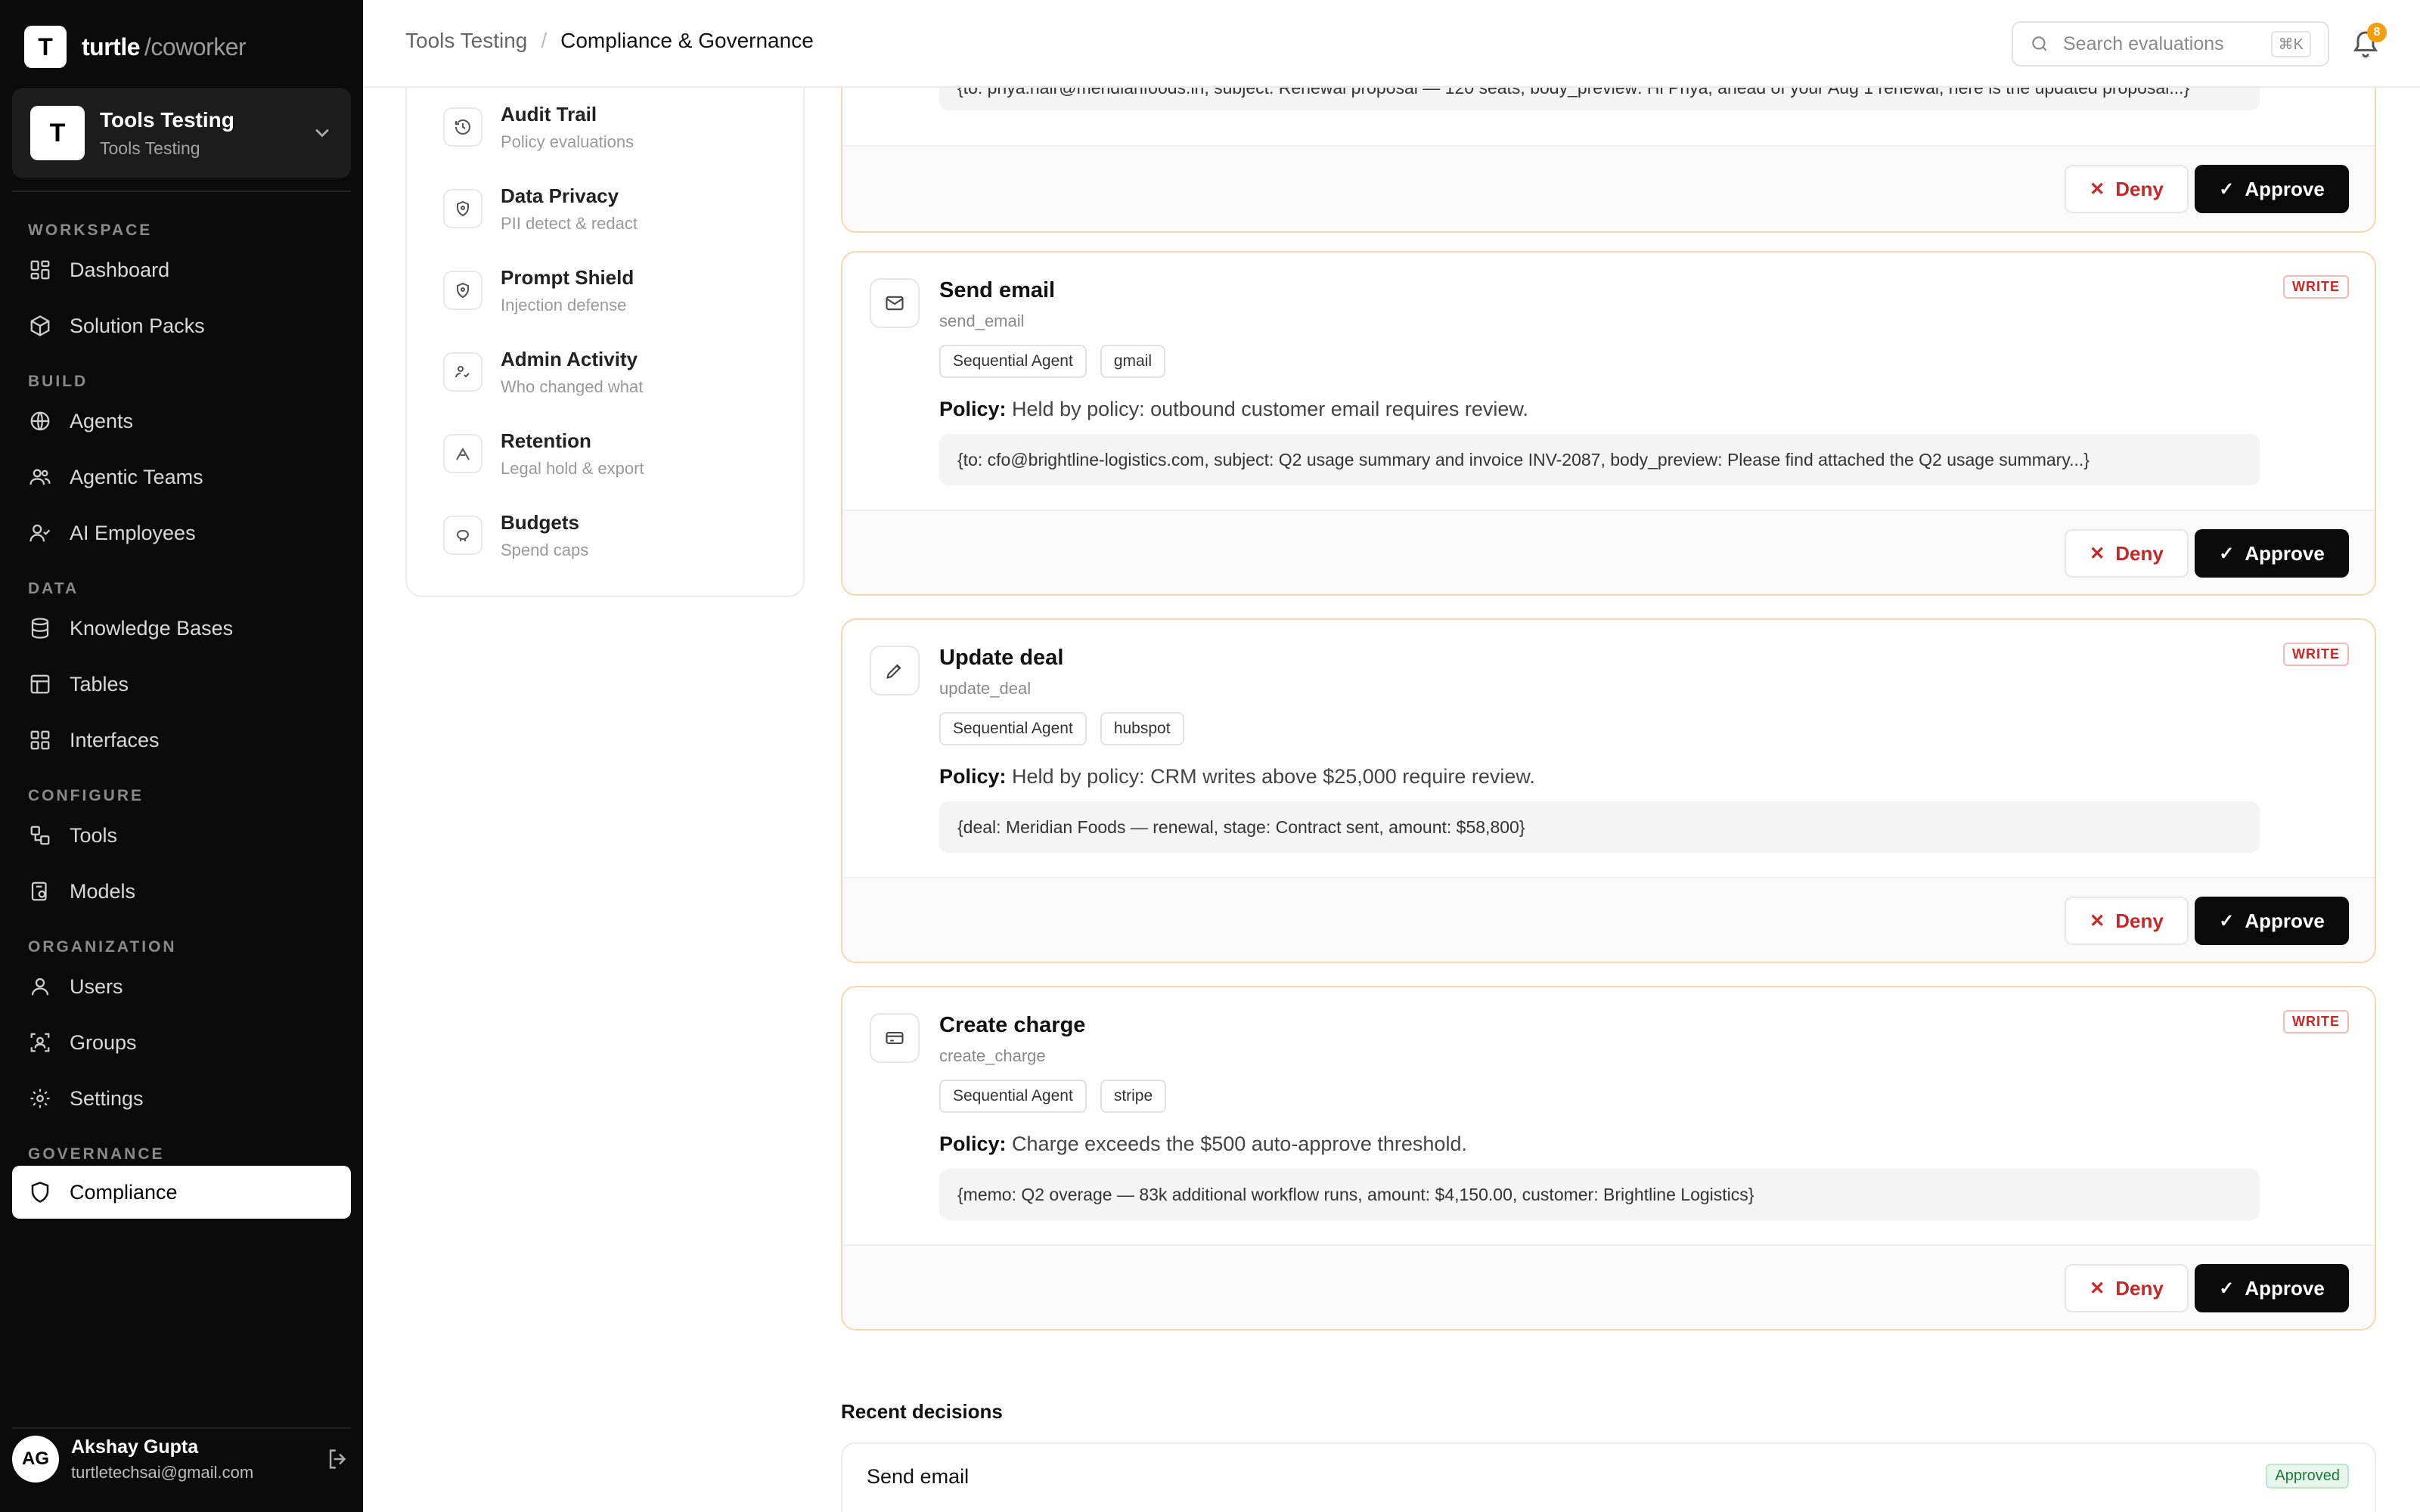 The width and height of the screenshot is (2420, 1512). I want to click on sidebar-item-label: Agents, so click(102, 420).